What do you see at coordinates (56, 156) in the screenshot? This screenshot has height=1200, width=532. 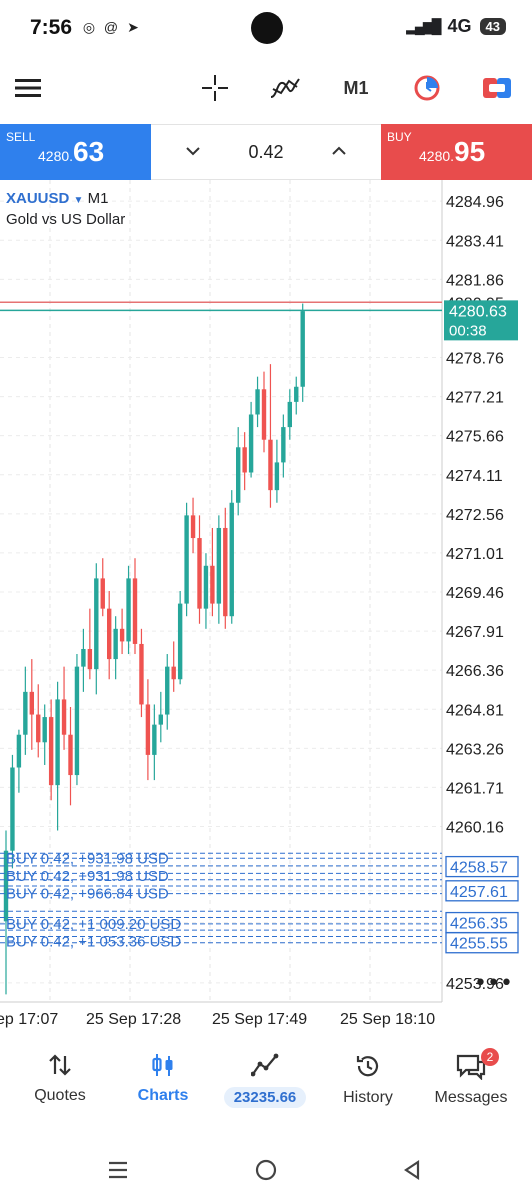 I see `sell-price-main: 4280.` at bounding box center [56, 156].